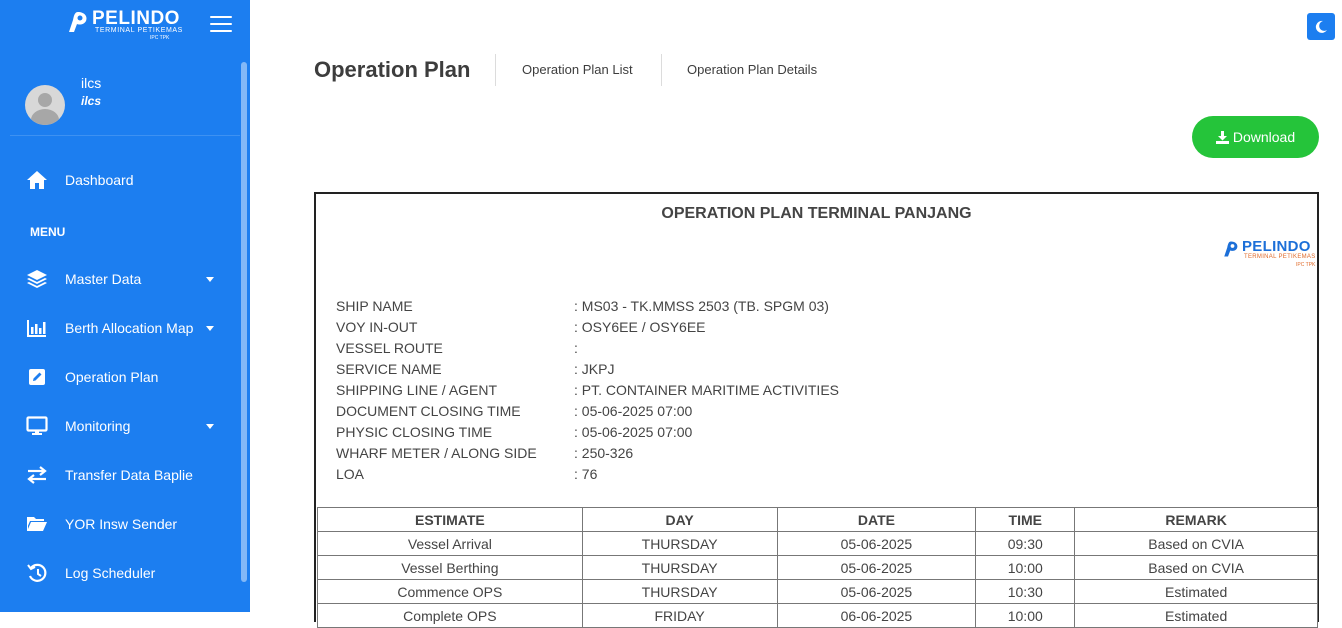 The width and height of the screenshot is (1342, 628). I want to click on sidebar-item-dashboard: Dashboard, so click(120, 180).